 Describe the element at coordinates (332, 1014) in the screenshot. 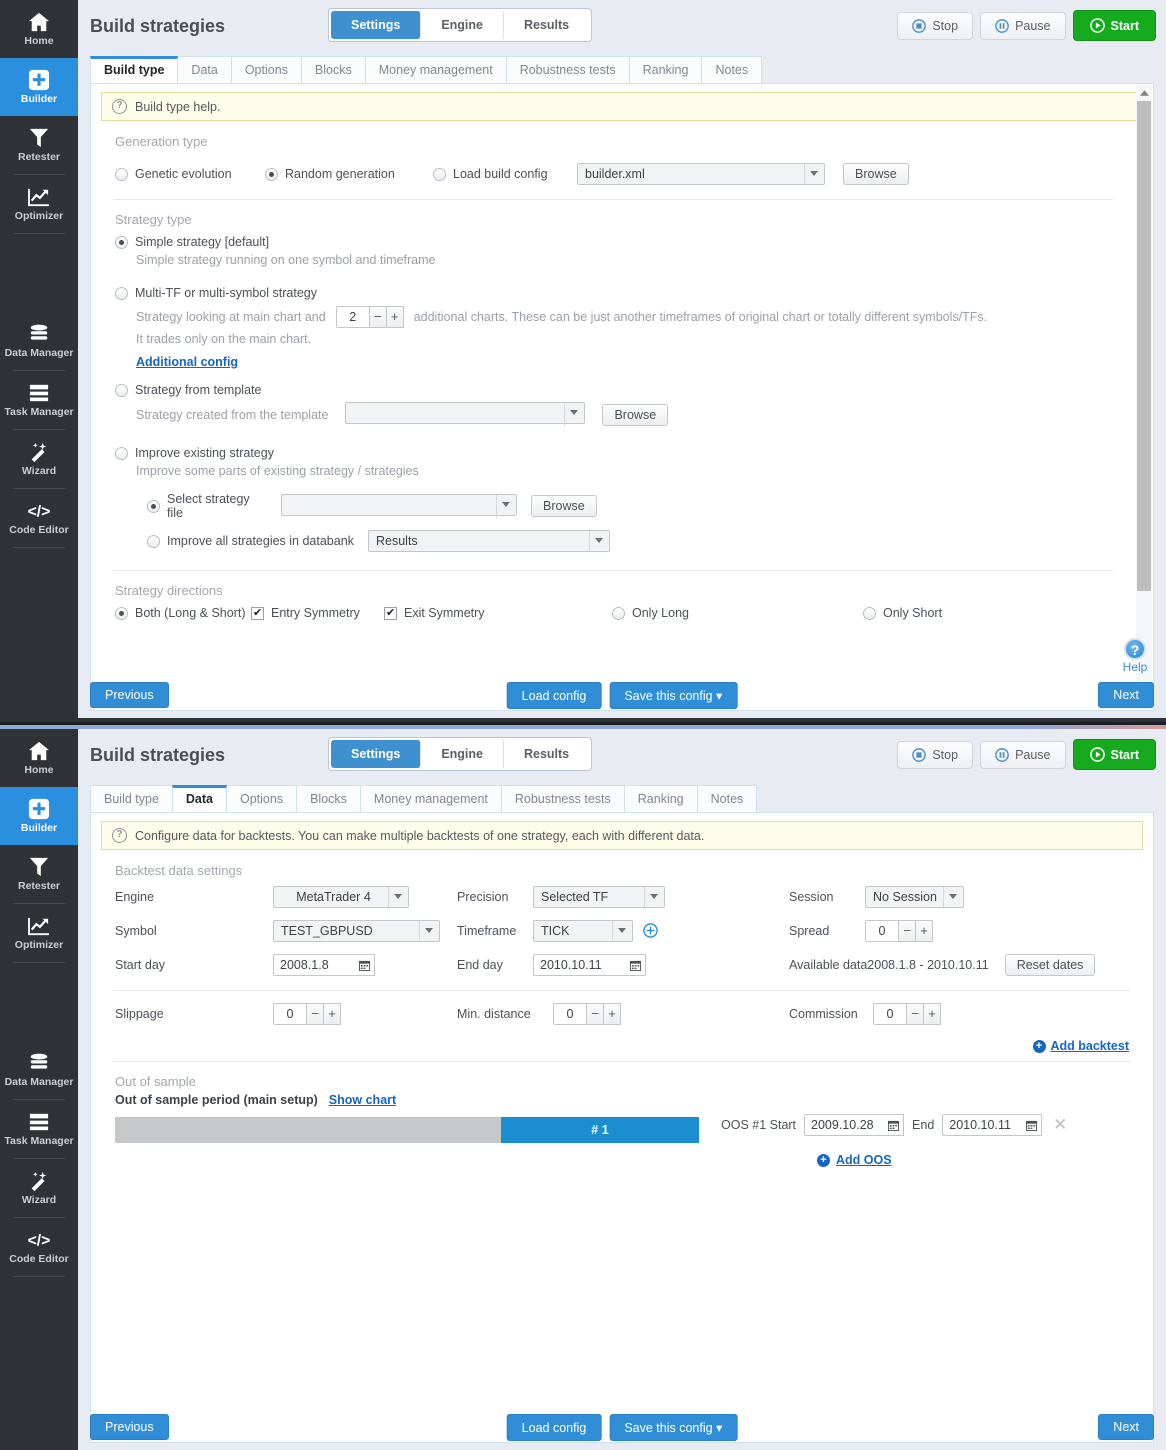

I see `slippage-increment: +` at that location.